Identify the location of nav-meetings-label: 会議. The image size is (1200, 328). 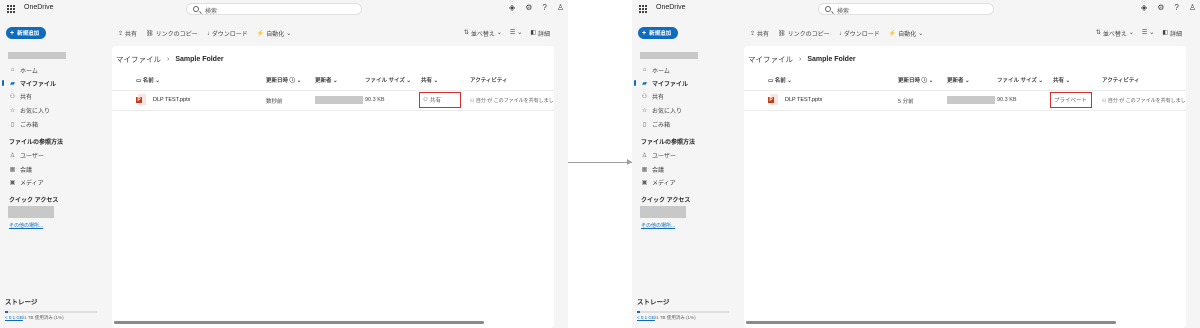
(26, 170).